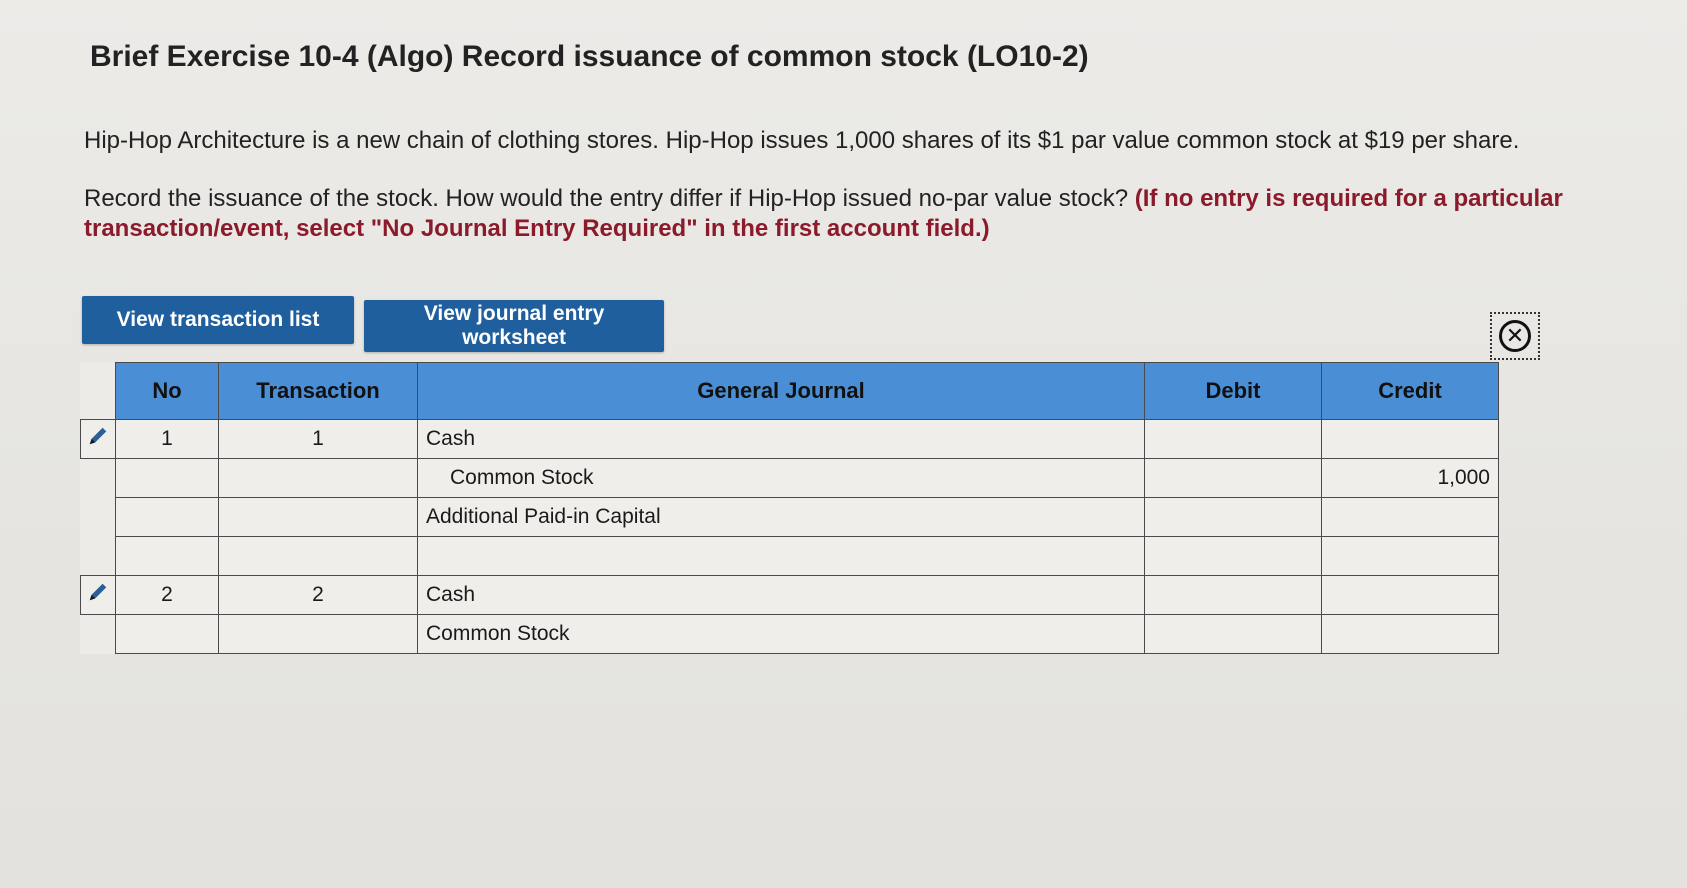 Image resolution: width=1687 pixels, height=888 pixels. What do you see at coordinates (318, 439) in the screenshot?
I see `row-transaction: 1` at bounding box center [318, 439].